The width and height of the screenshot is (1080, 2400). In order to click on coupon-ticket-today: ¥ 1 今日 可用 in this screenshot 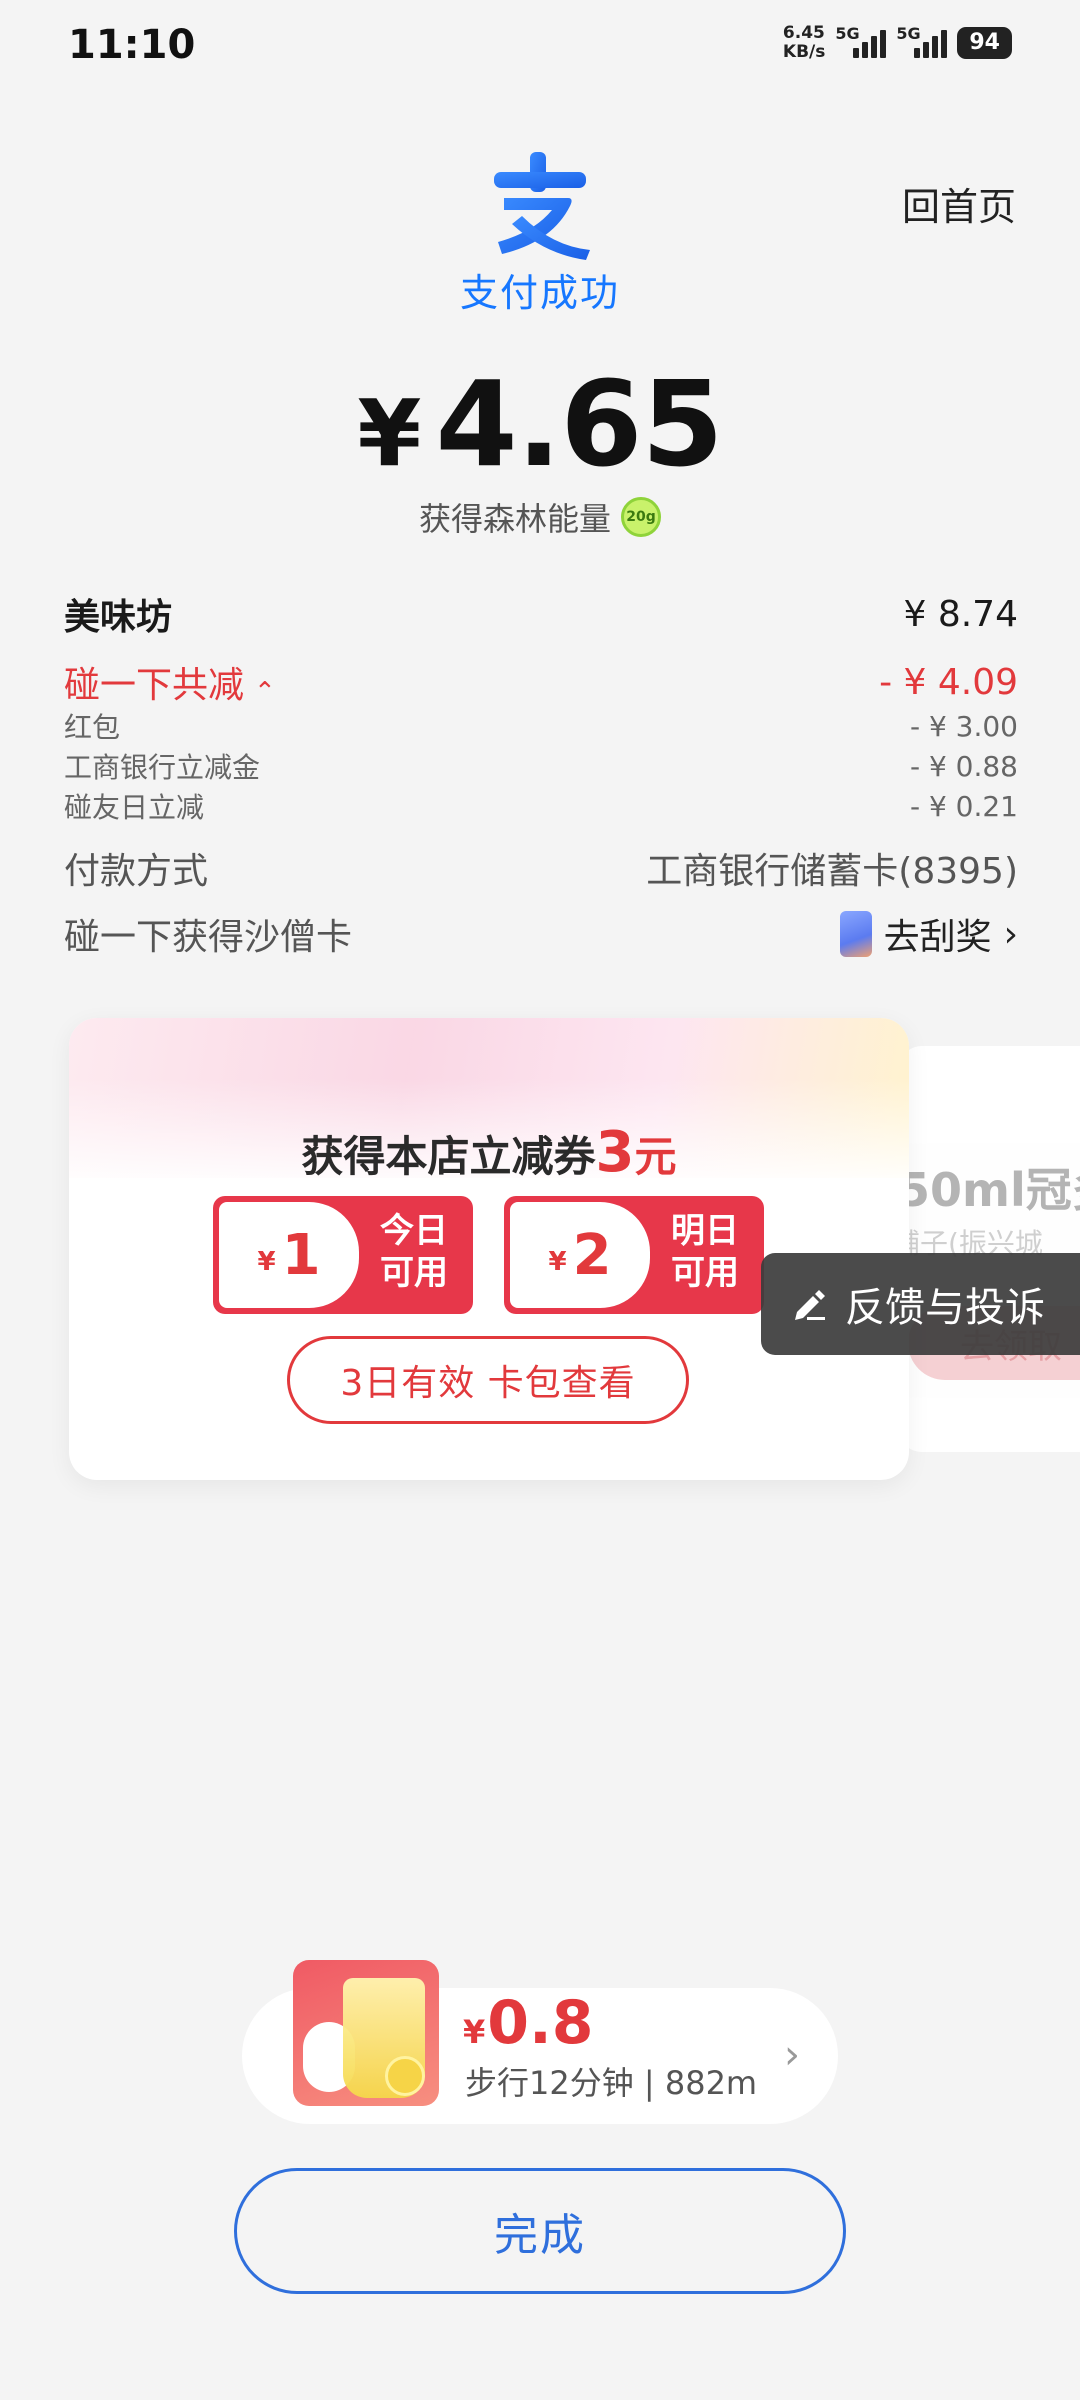, I will do `click(343, 1255)`.